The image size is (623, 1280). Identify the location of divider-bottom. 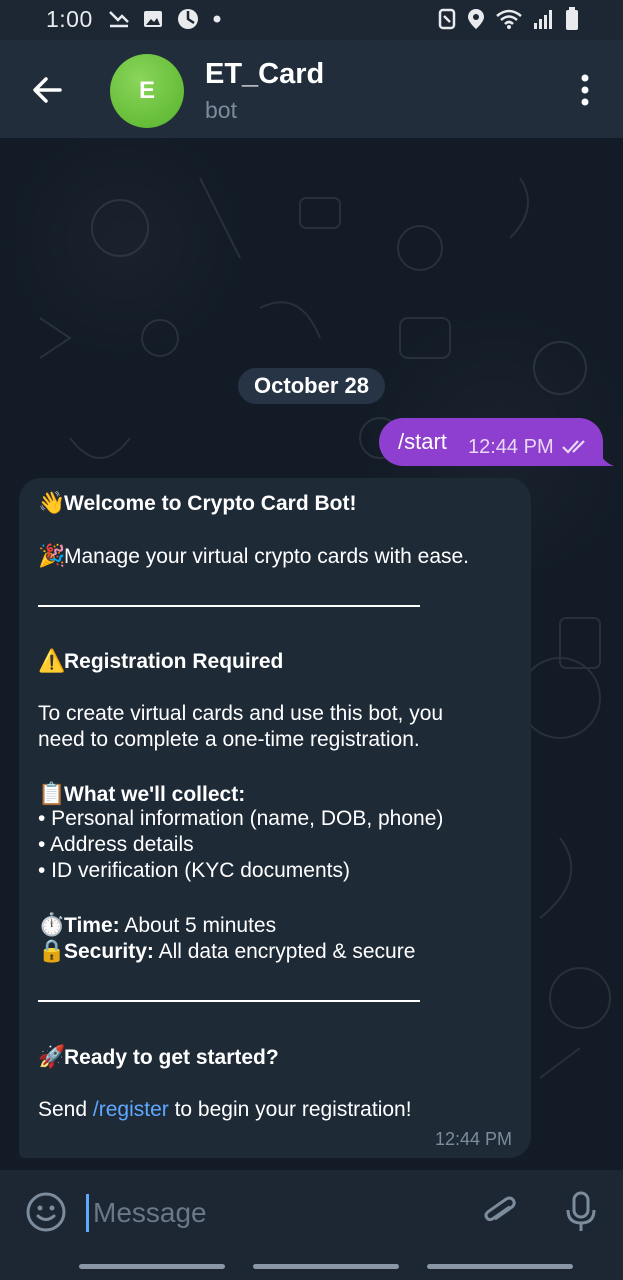
(229, 1001).